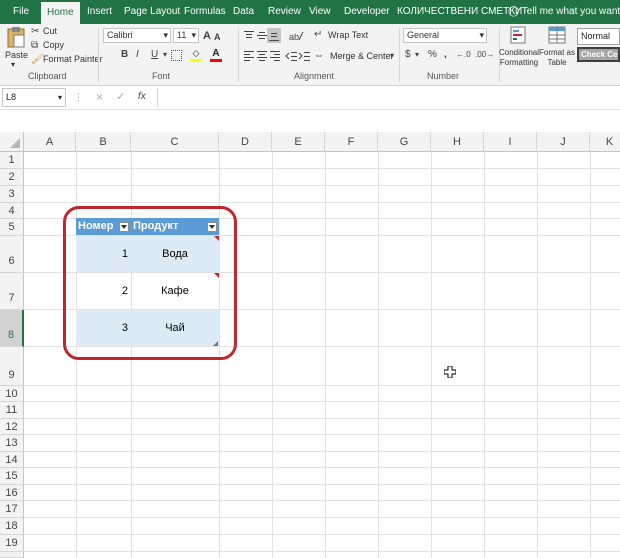 The width and height of the screenshot is (620, 558). Describe the element at coordinates (12, 254) in the screenshot. I see `row-header: 6` at that location.